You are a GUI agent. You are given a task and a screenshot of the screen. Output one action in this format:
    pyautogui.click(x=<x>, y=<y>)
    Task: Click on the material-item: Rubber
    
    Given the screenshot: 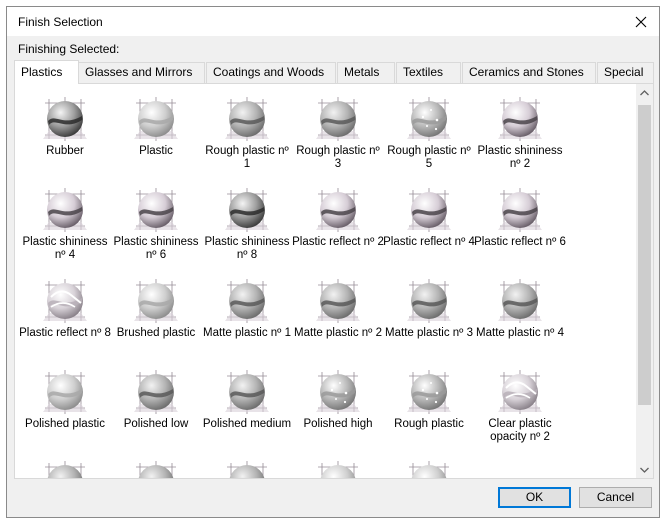 What is the action you would take?
    pyautogui.click(x=65, y=136)
    